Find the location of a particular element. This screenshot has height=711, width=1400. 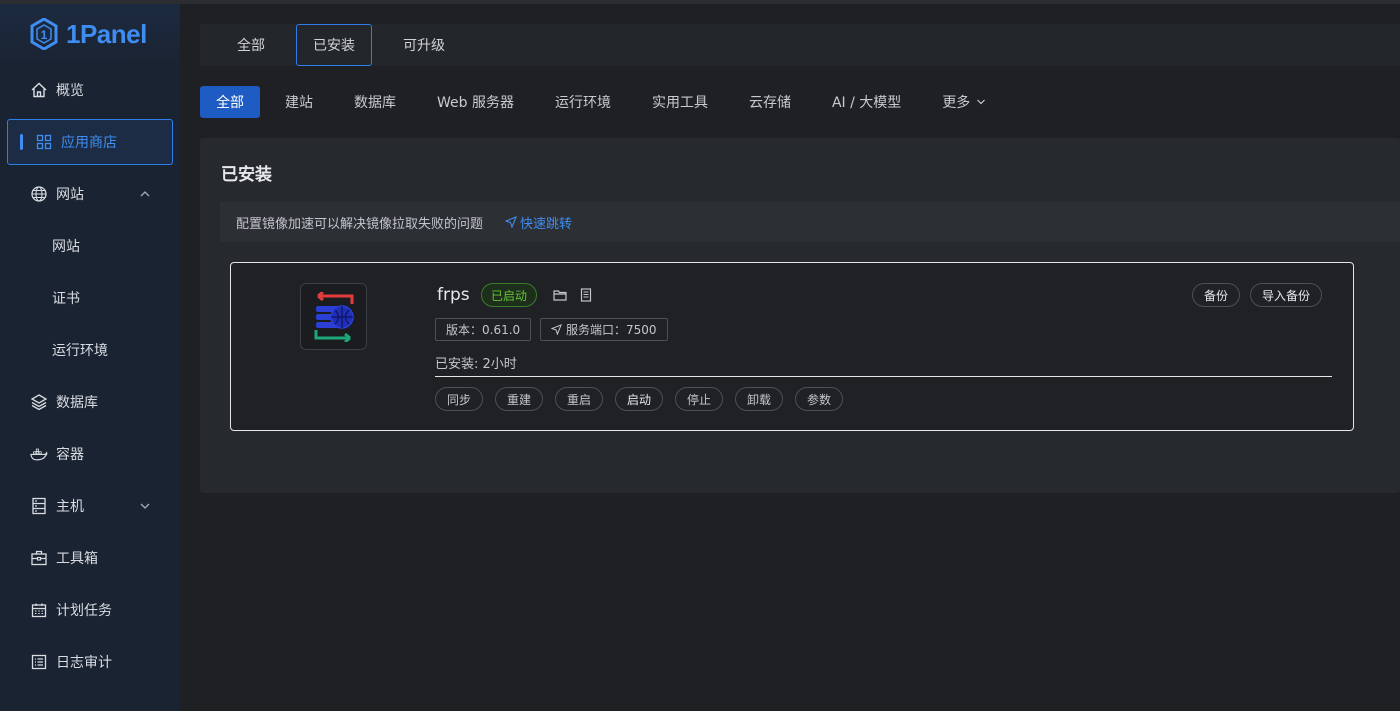

sidebar-item-label: 概览 is located at coordinates (70, 91).